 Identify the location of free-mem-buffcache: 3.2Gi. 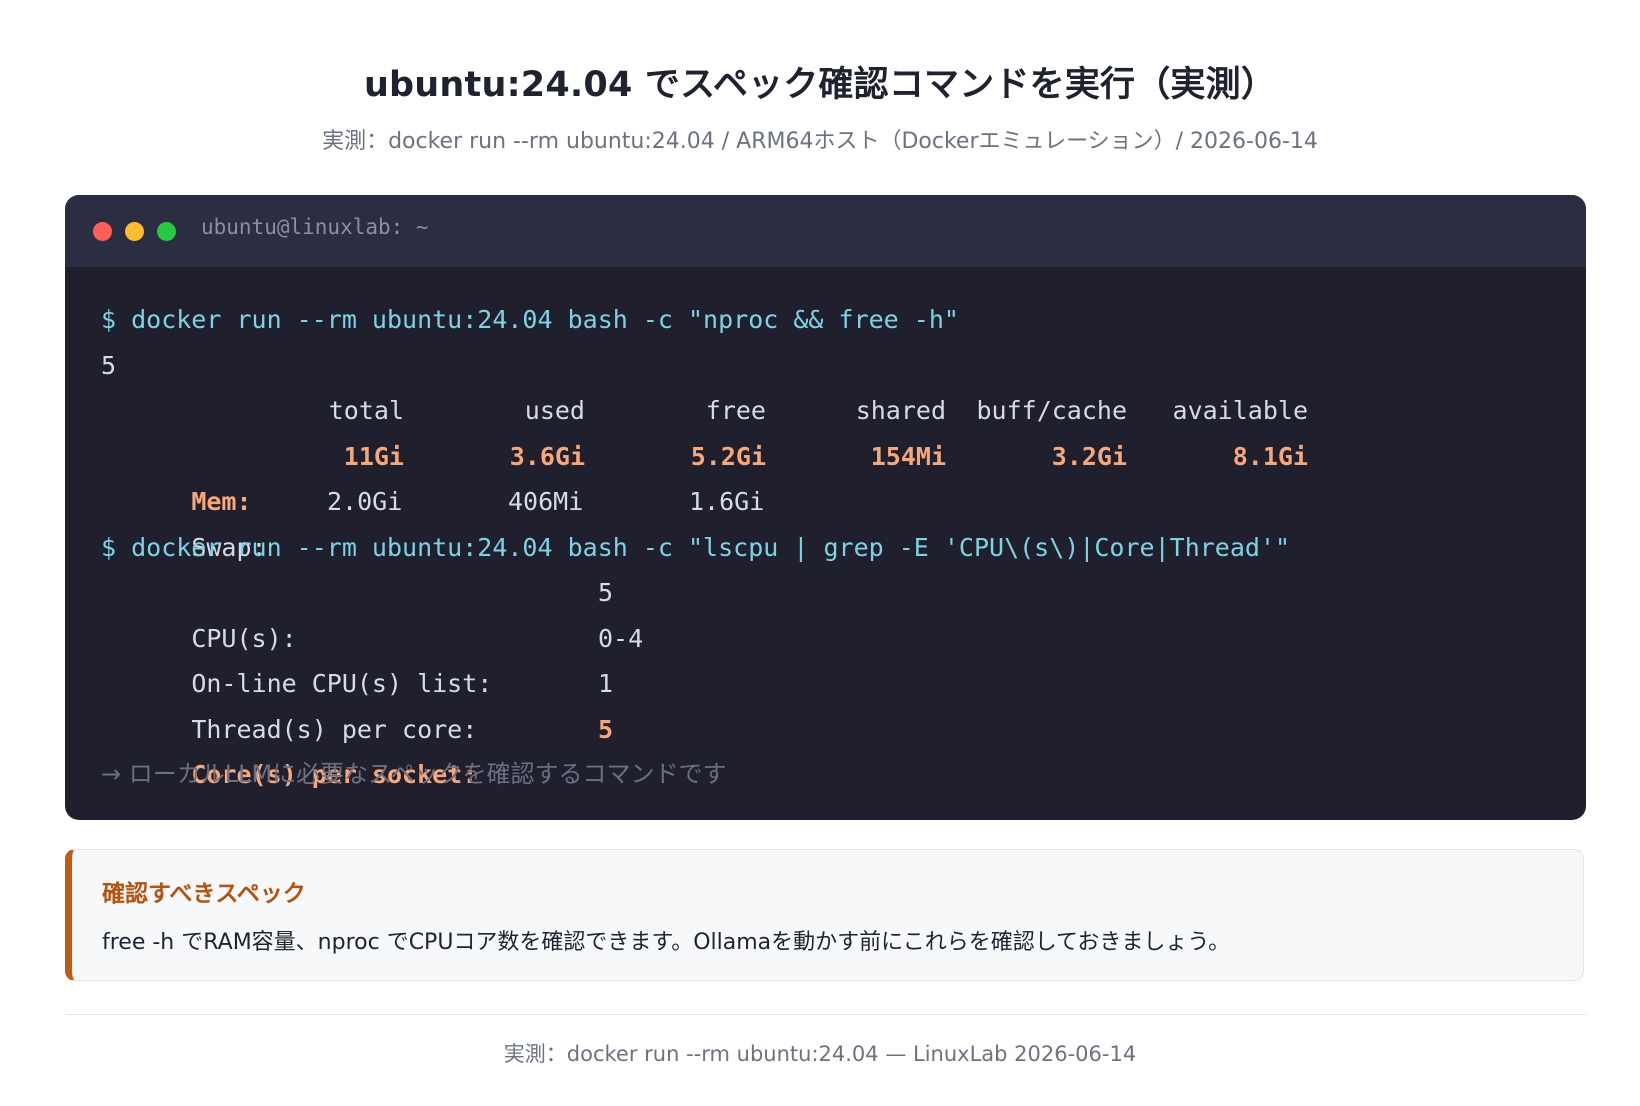
(1089, 456).